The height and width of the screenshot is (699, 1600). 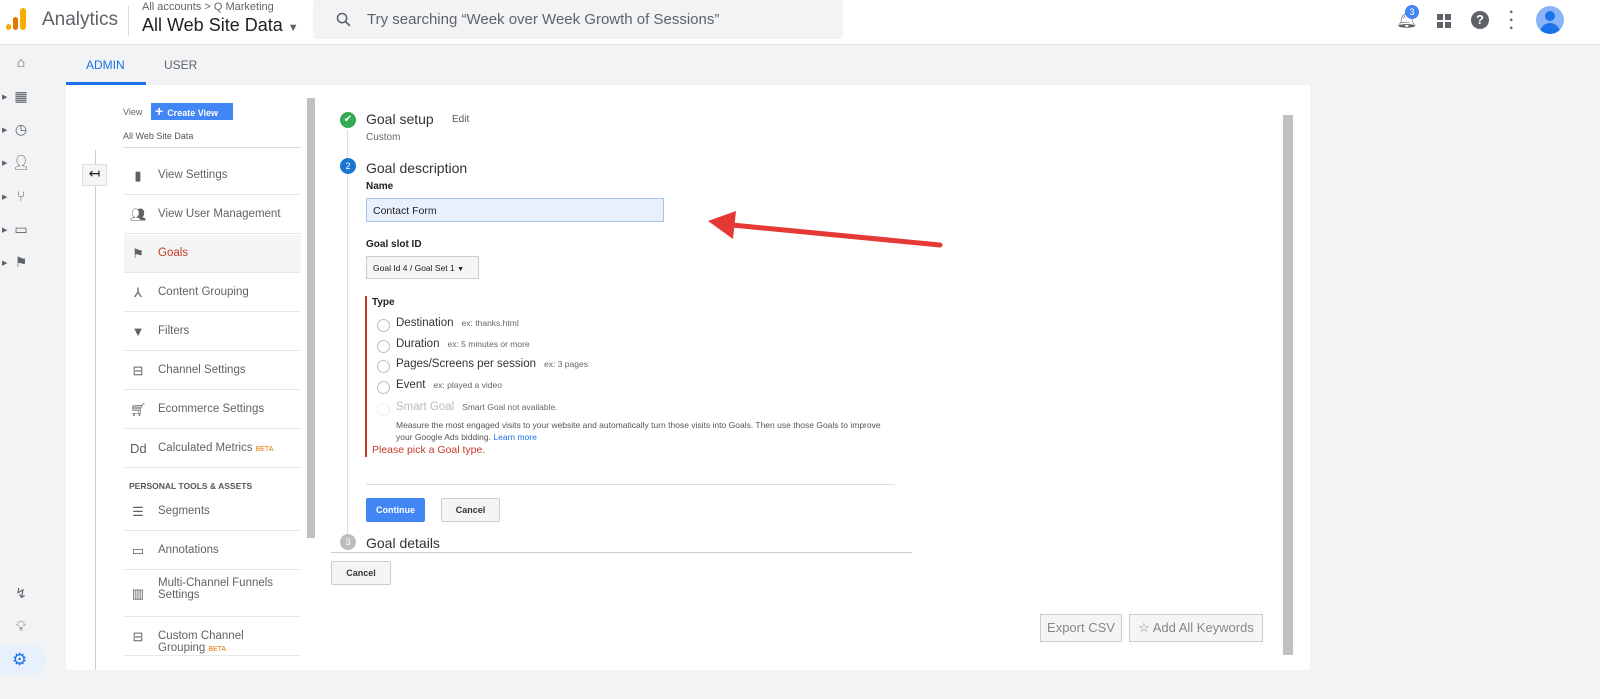 What do you see at coordinates (21, 163) in the screenshot?
I see `person-icon: 👤︎` at bounding box center [21, 163].